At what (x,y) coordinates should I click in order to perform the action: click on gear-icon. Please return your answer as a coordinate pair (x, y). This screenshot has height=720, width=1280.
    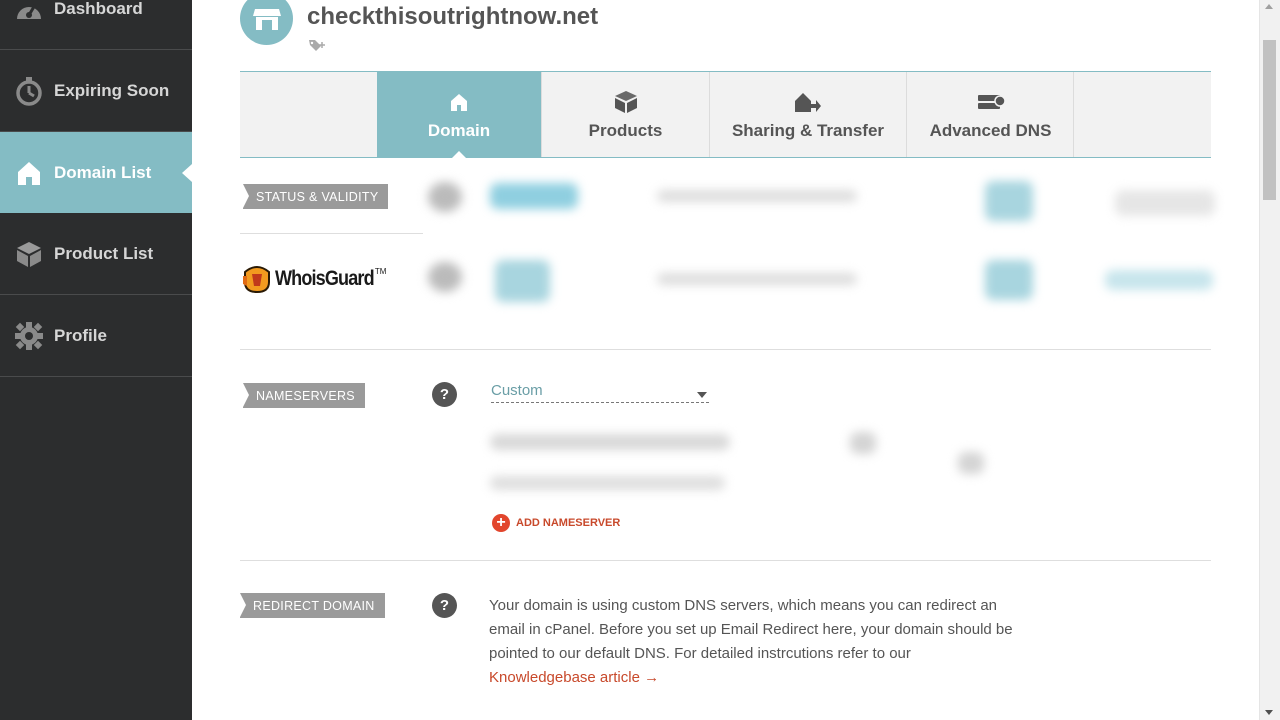
    Looking at the image, I should click on (29, 336).